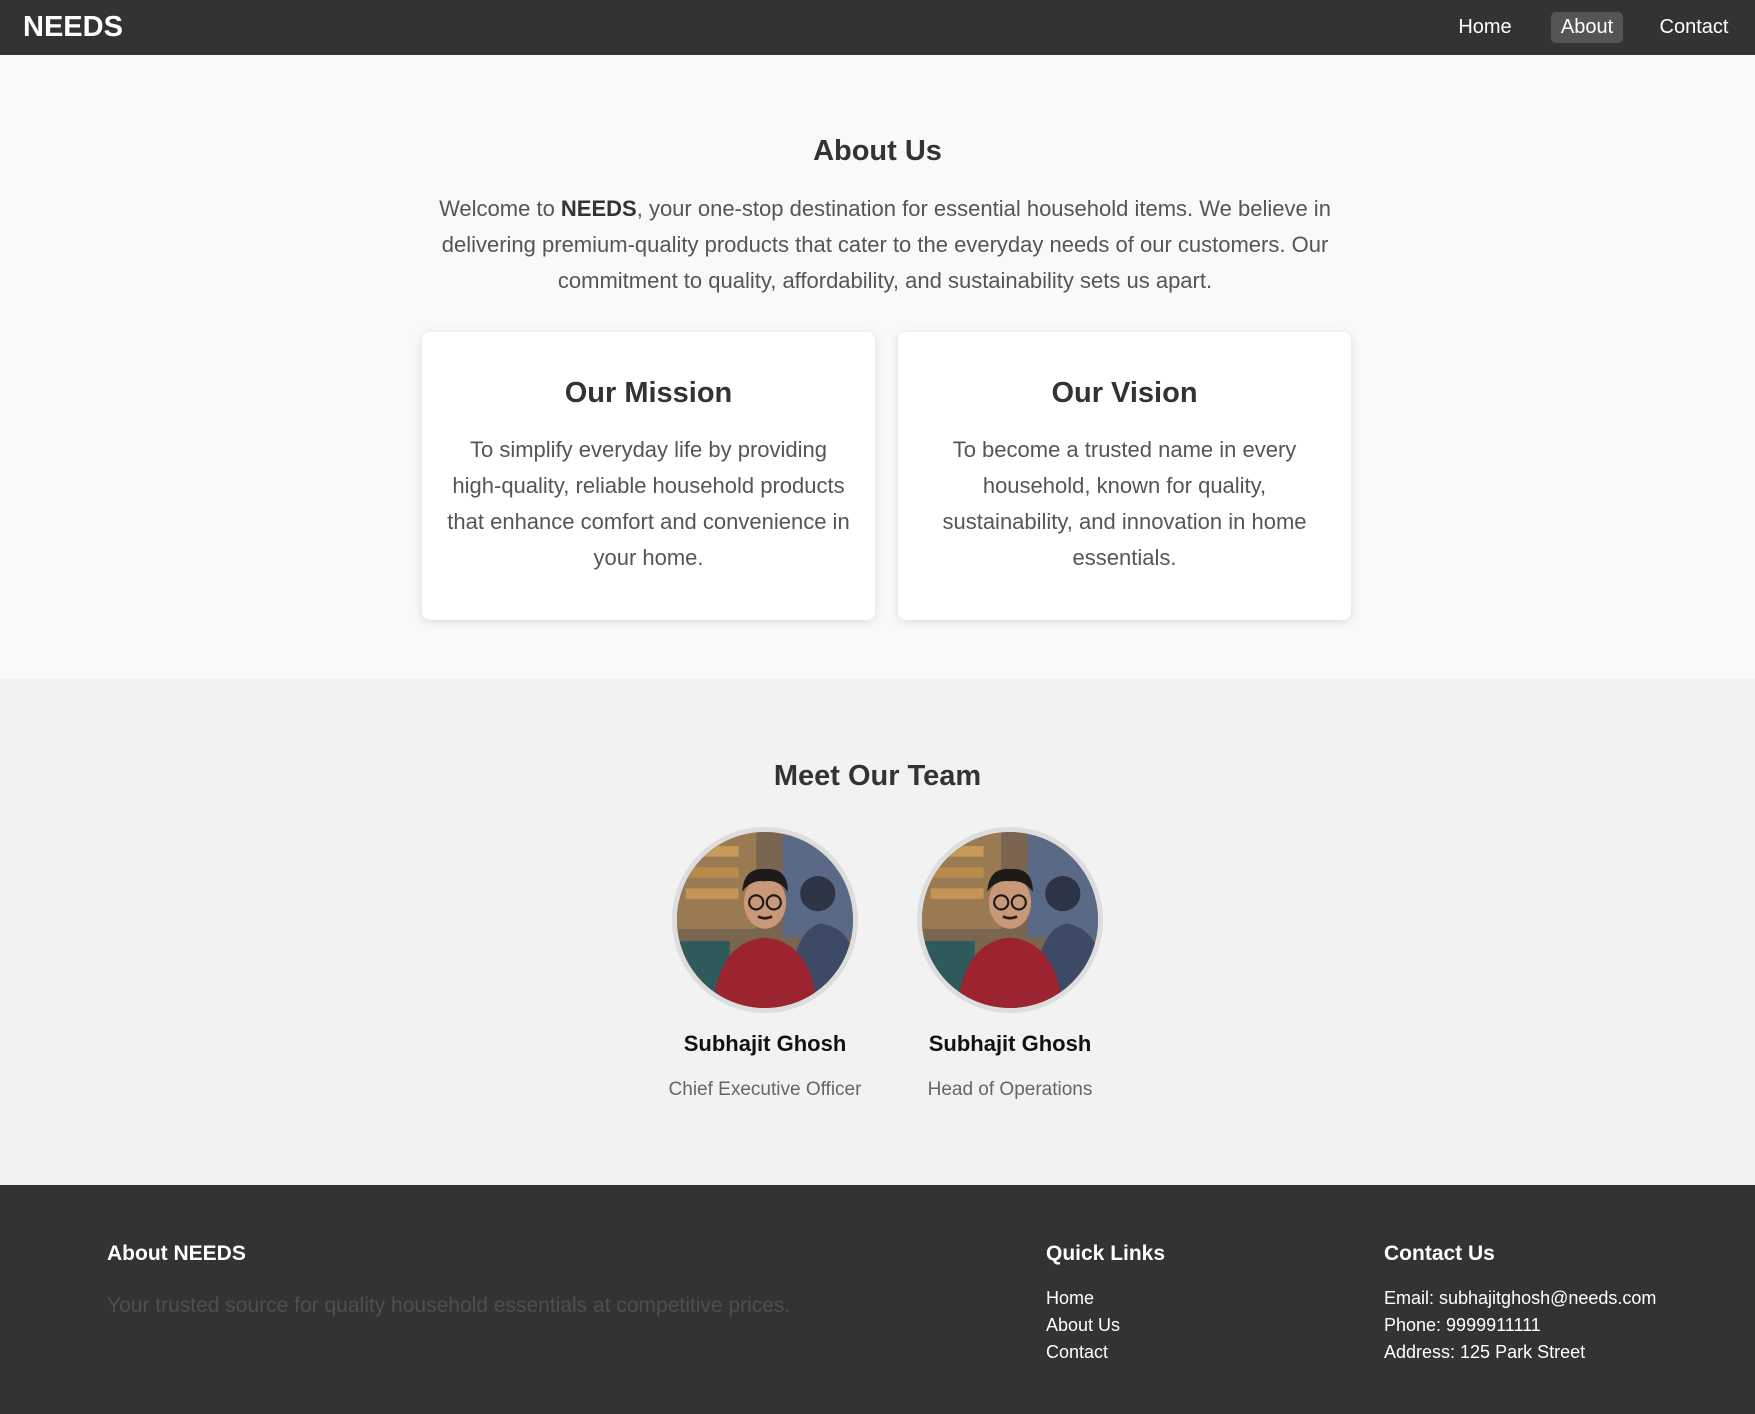 The image size is (1755, 1414). What do you see at coordinates (1010, 1089) in the screenshot?
I see `member-role: Head of Operations` at bounding box center [1010, 1089].